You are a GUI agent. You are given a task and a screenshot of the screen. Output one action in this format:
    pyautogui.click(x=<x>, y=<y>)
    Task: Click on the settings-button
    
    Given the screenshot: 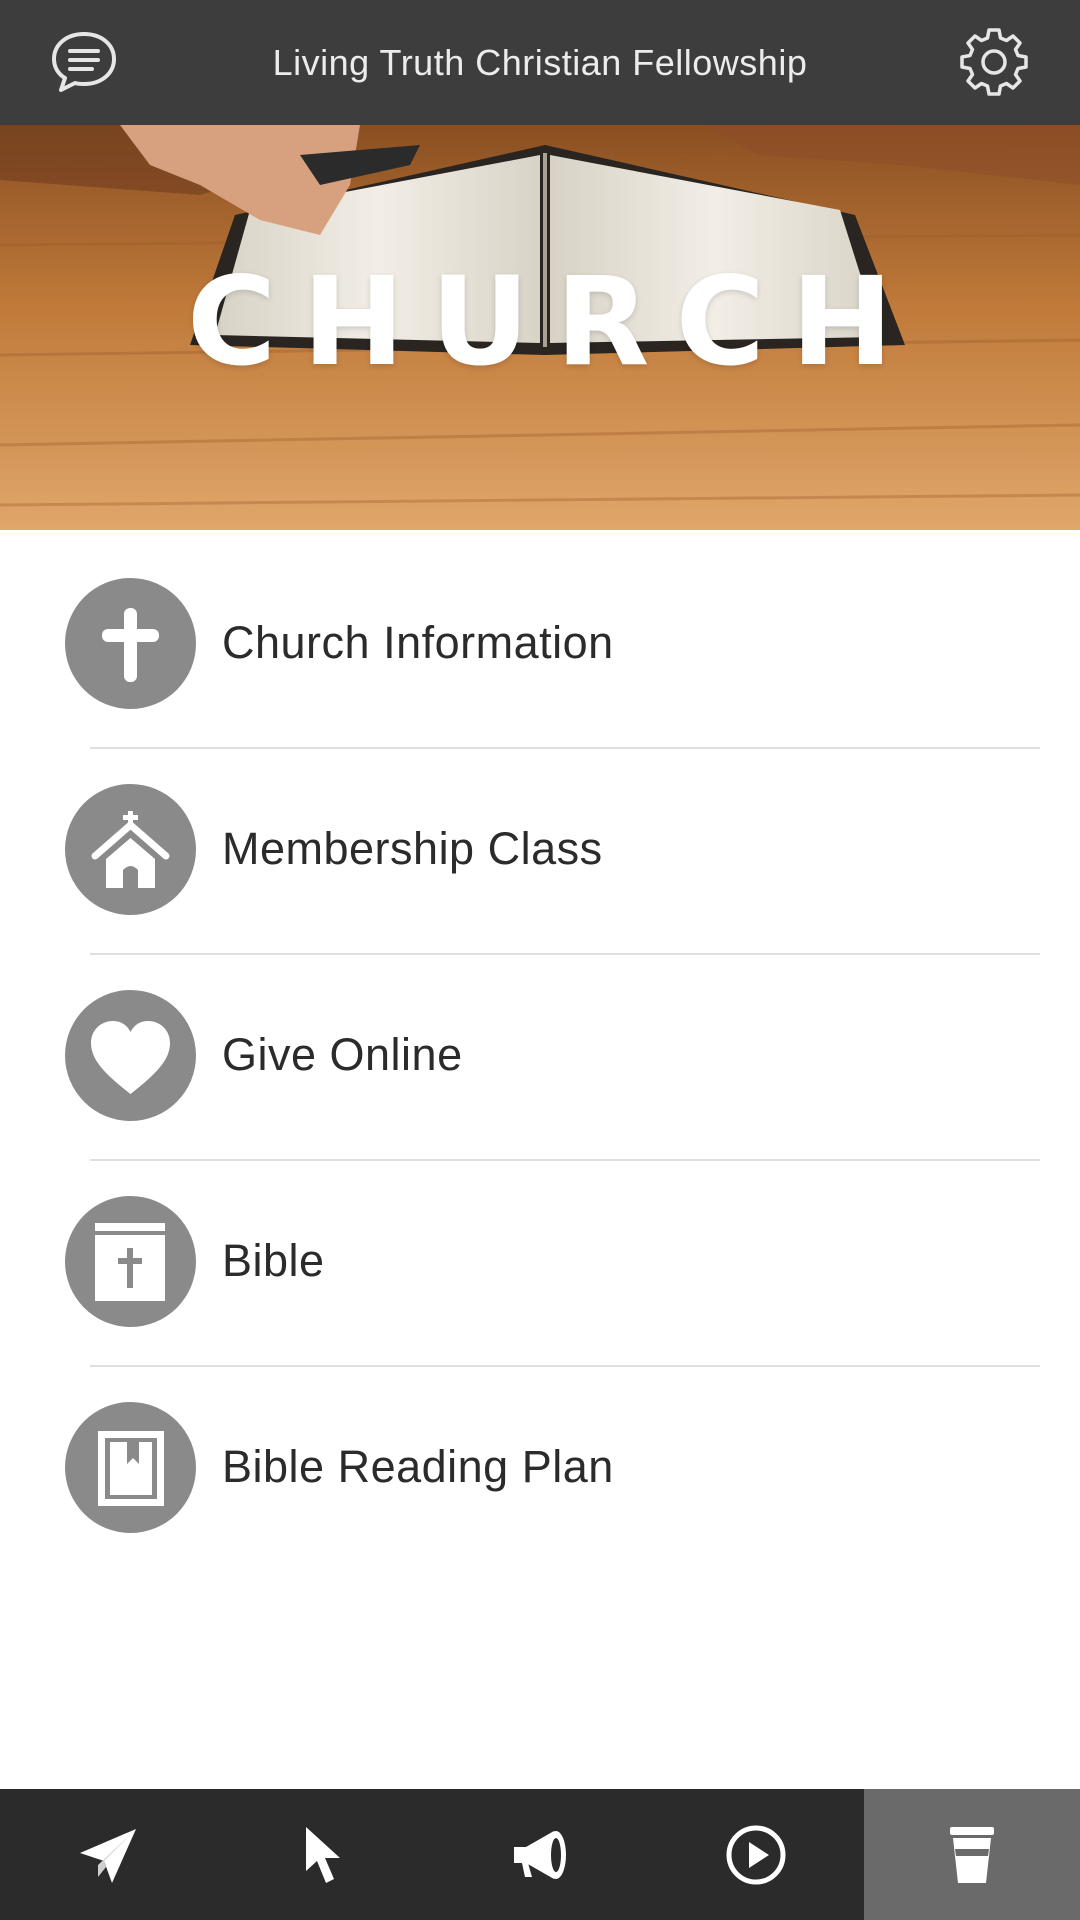 What is the action you would take?
    pyautogui.click(x=994, y=62)
    